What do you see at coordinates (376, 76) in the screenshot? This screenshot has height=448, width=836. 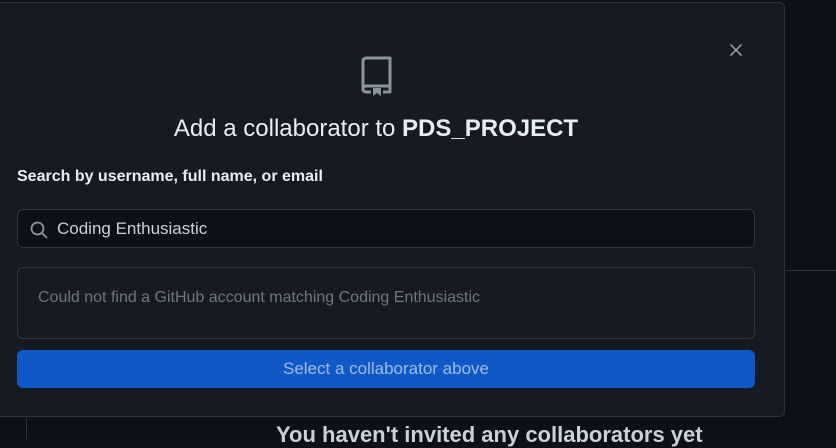 I see `repo-icon` at bounding box center [376, 76].